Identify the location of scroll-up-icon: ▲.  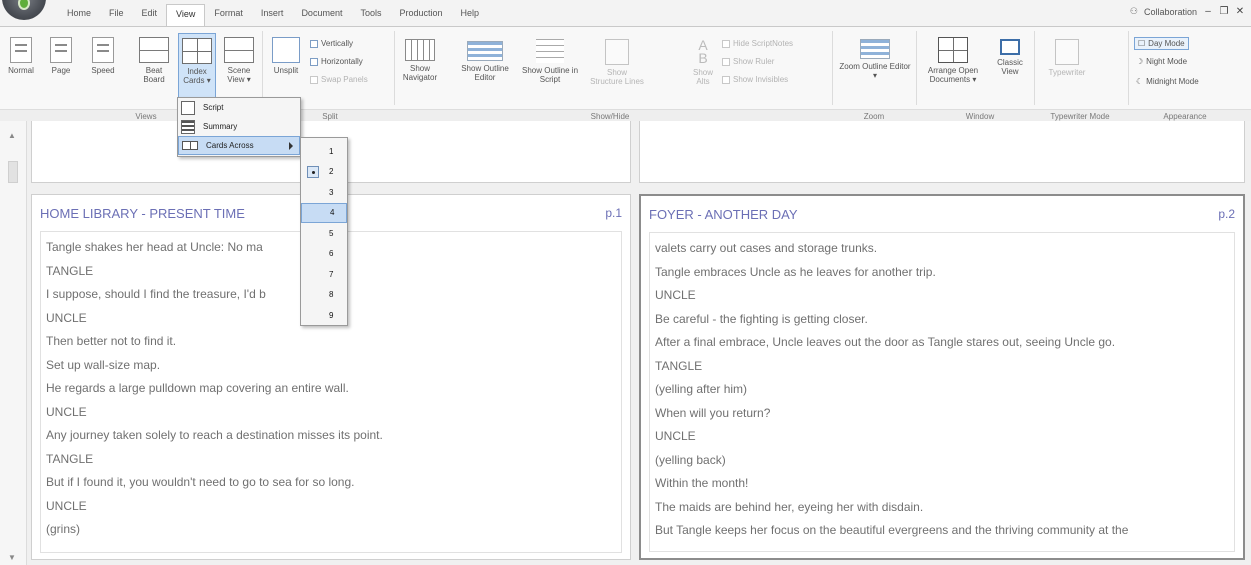
(12, 135).